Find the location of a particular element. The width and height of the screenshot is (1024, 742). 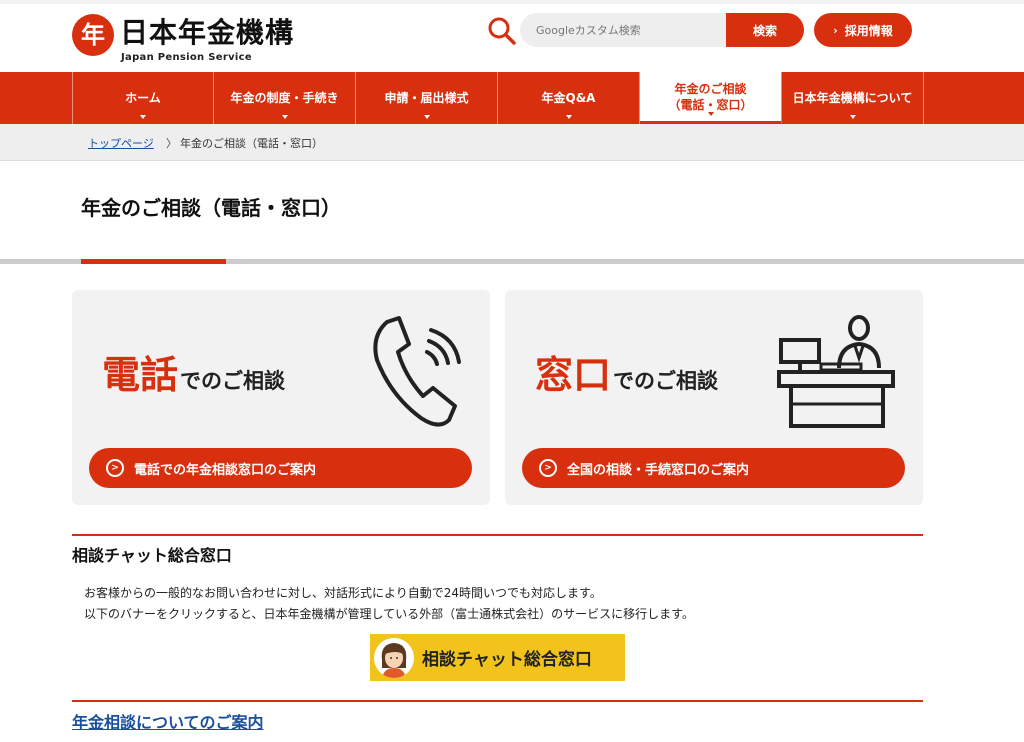

logo-mark-icon: 年 is located at coordinates (93, 35).